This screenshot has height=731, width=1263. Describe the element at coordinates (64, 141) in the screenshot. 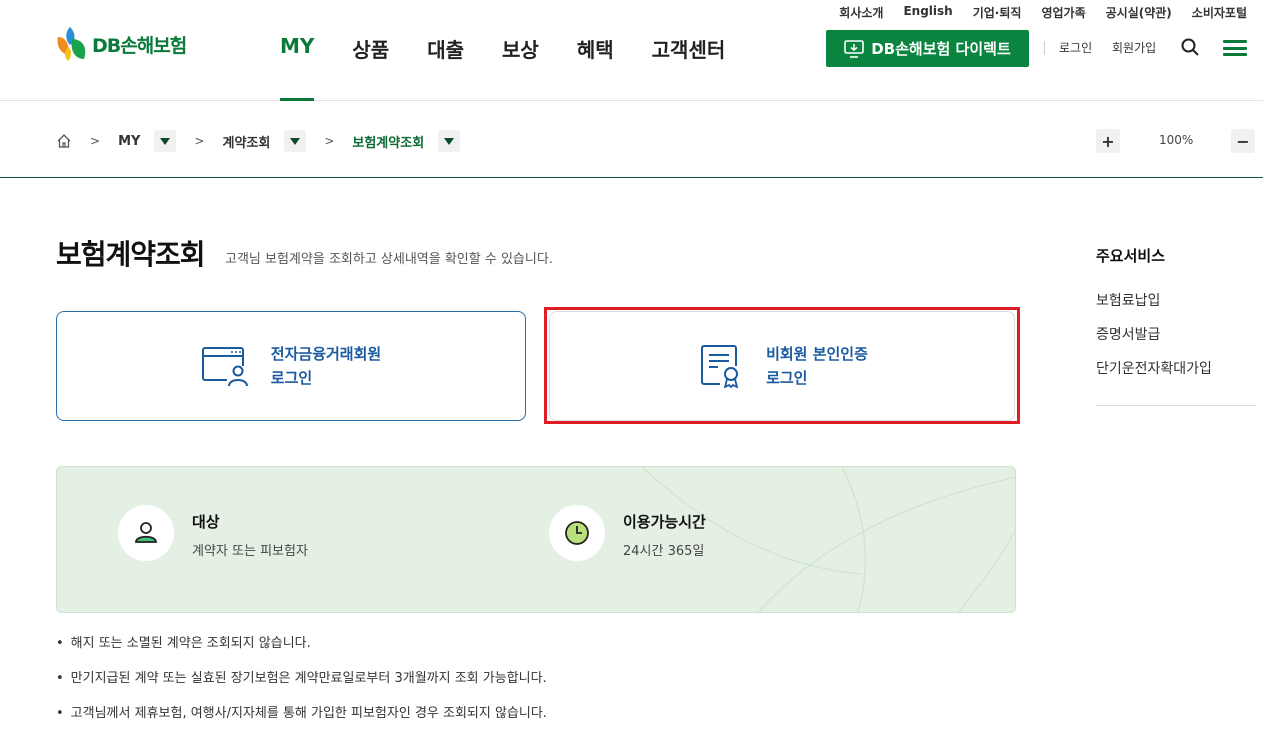

I see `home-icon` at that location.